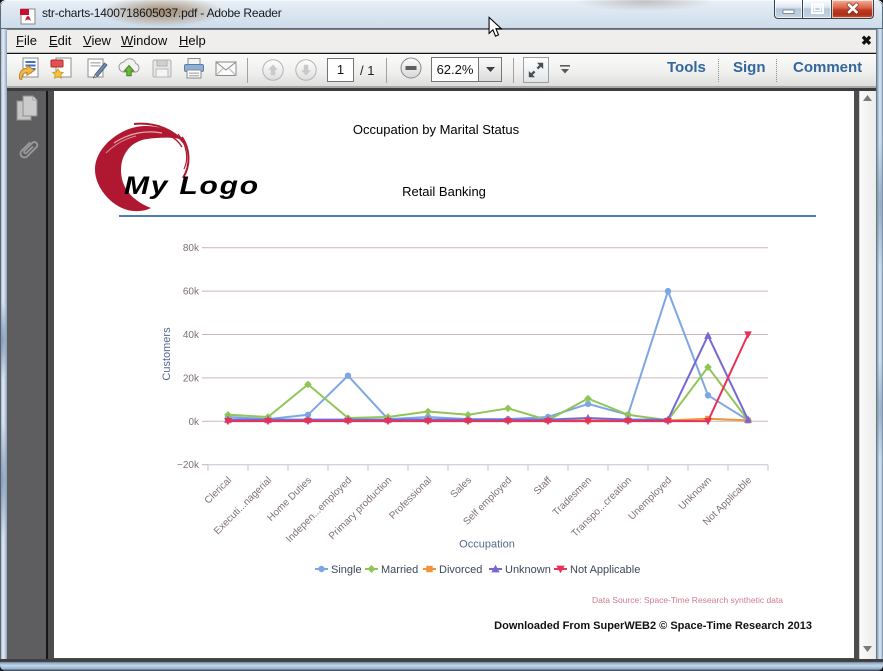 This screenshot has width=883, height=671. What do you see at coordinates (191, 292) in the screenshot?
I see `svg-text: 60k` at bounding box center [191, 292].